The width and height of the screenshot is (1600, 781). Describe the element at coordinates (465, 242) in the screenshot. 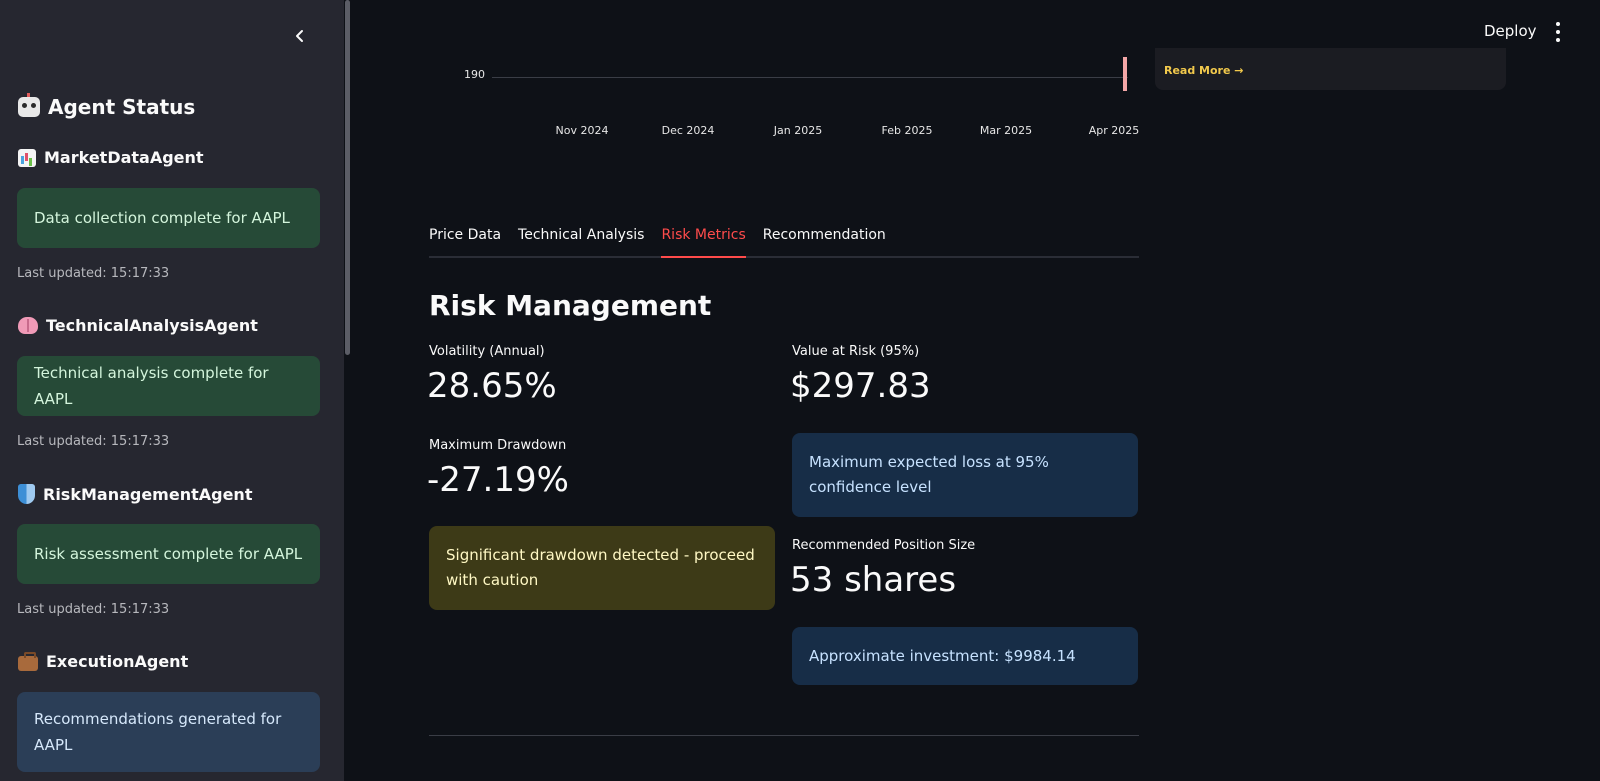

I see `tab-price-data: Price Data` at that location.